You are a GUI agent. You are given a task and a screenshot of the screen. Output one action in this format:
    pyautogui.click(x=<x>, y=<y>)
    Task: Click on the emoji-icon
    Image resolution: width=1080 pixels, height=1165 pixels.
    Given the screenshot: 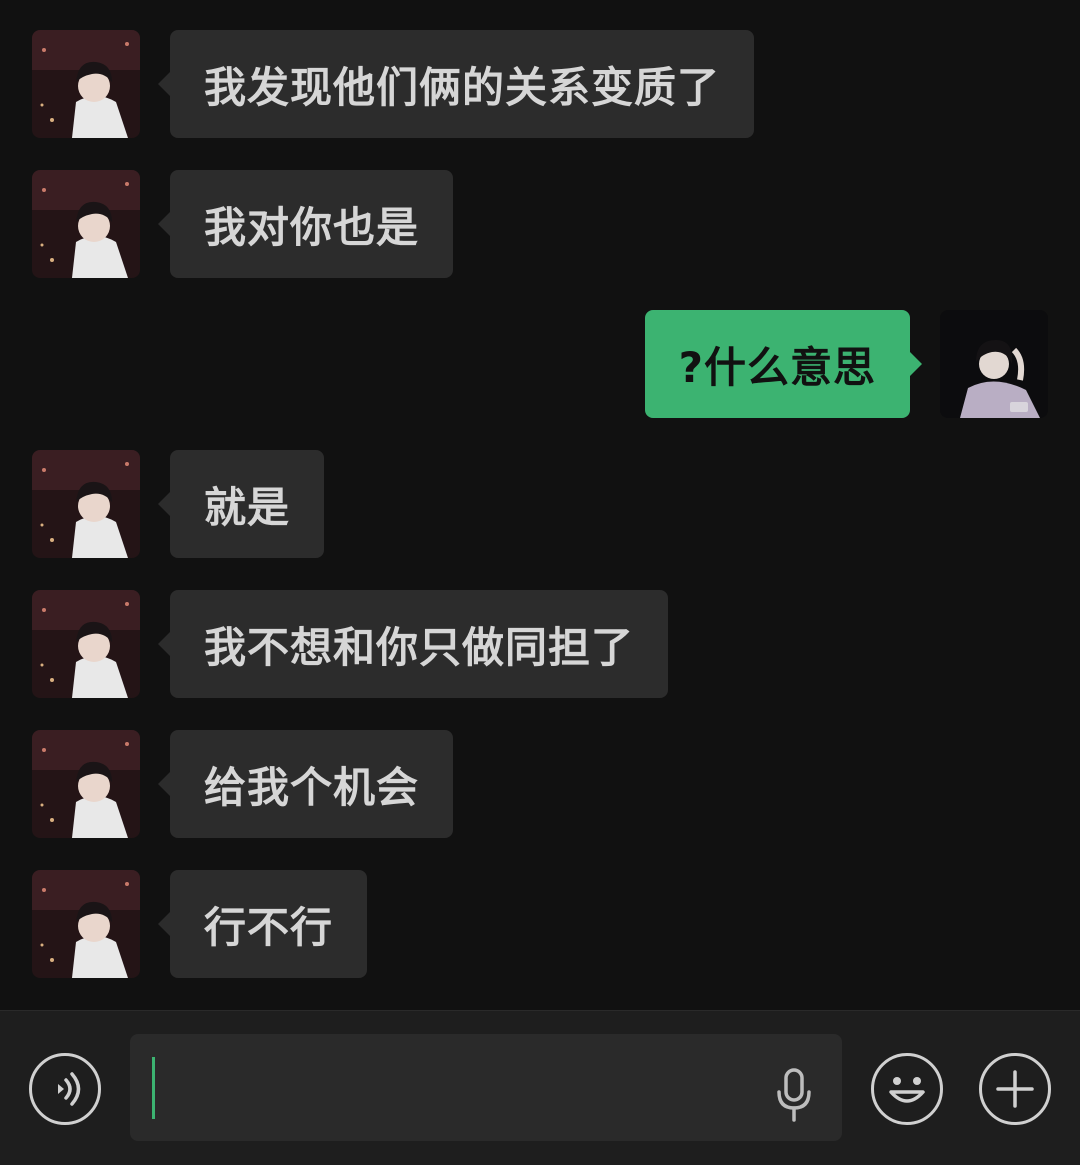 What is the action you would take?
    pyautogui.click(x=907, y=1090)
    